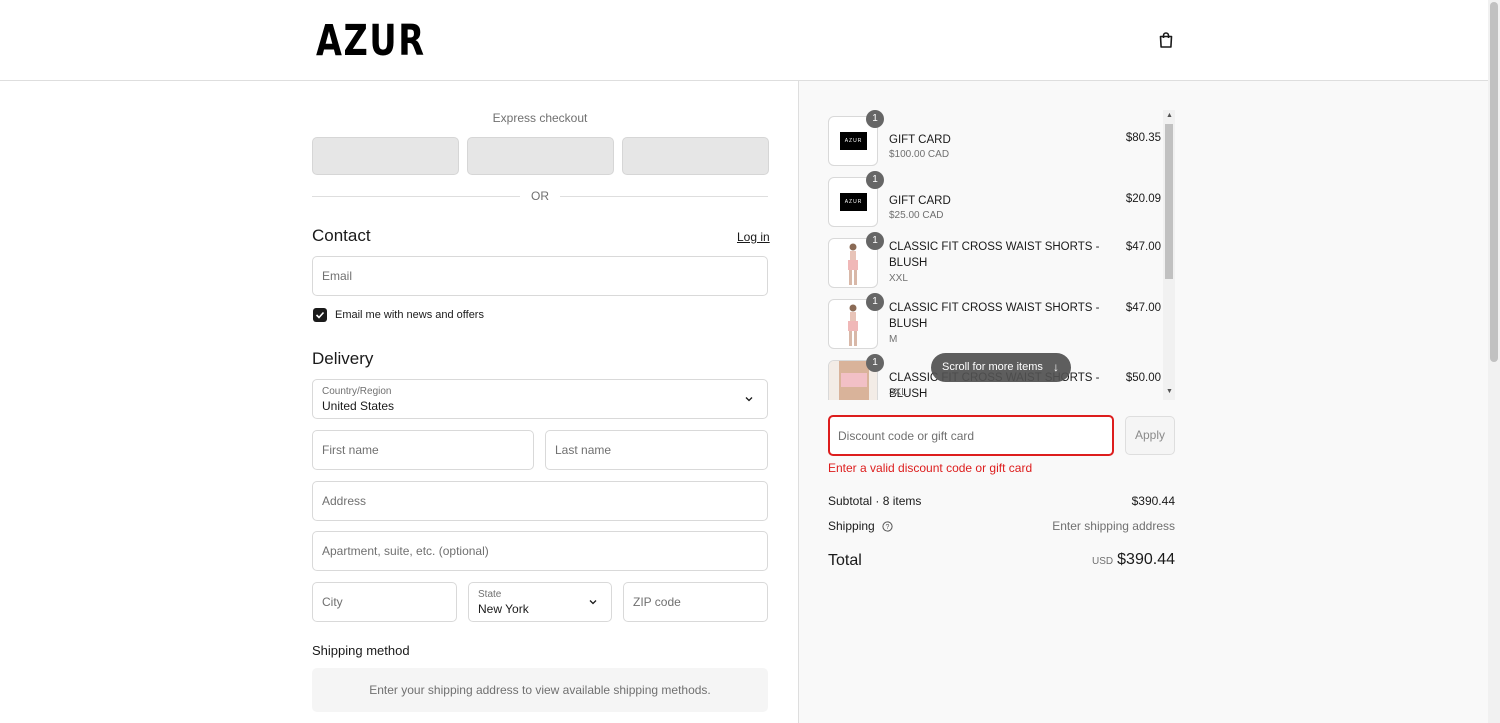 The height and width of the screenshot is (723, 1500). I want to click on brand-logo: AZUR, so click(371, 41).